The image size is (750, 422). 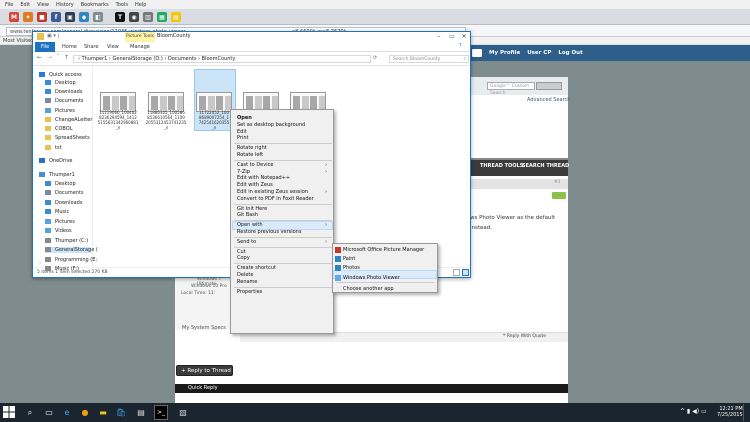 What do you see at coordinates (250, 225) in the screenshot?
I see `context-menu-item: Open with` at bounding box center [250, 225].